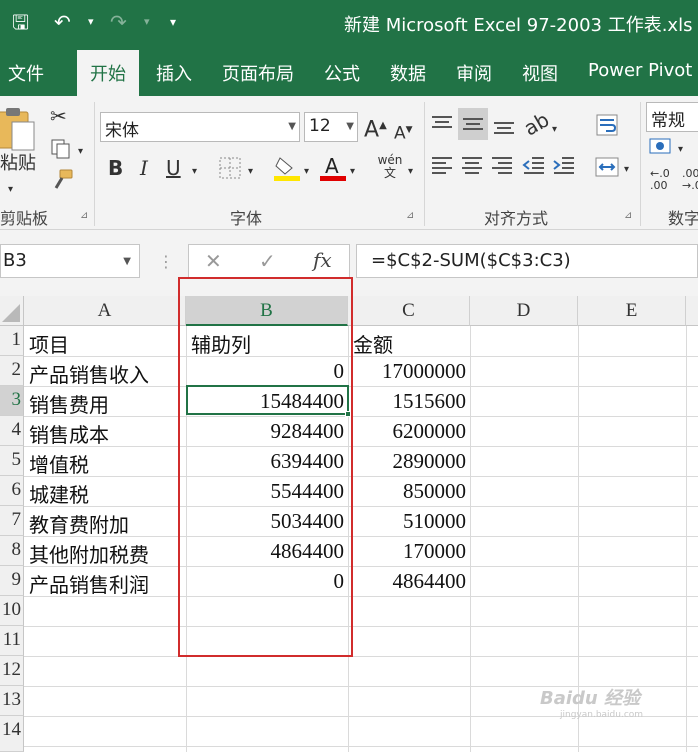 Image resolution: width=698 pixels, height=752 pixels. I want to click on tab-page-layout: 页面布局, so click(258, 73).